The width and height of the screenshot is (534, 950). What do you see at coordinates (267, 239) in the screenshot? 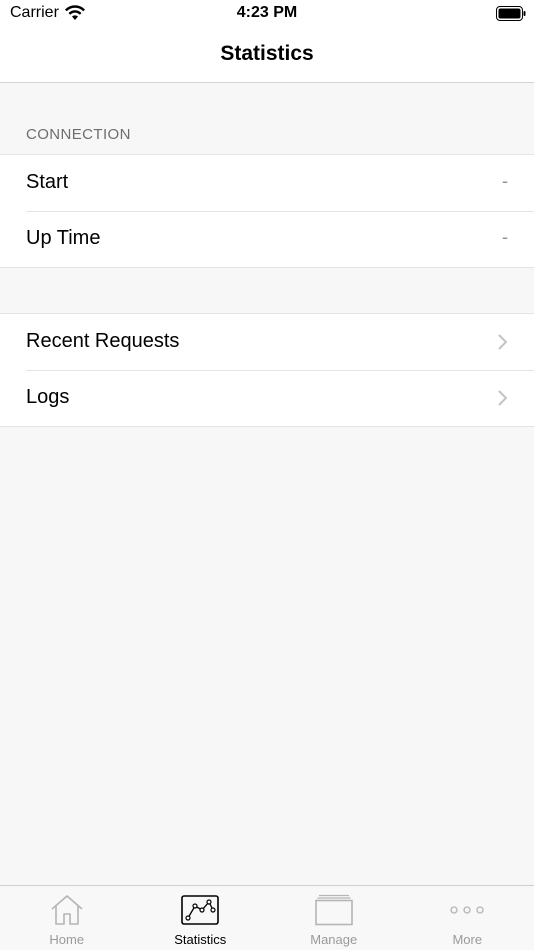
I see `row-up-time: Up Time -` at bounding box center [267, 239].